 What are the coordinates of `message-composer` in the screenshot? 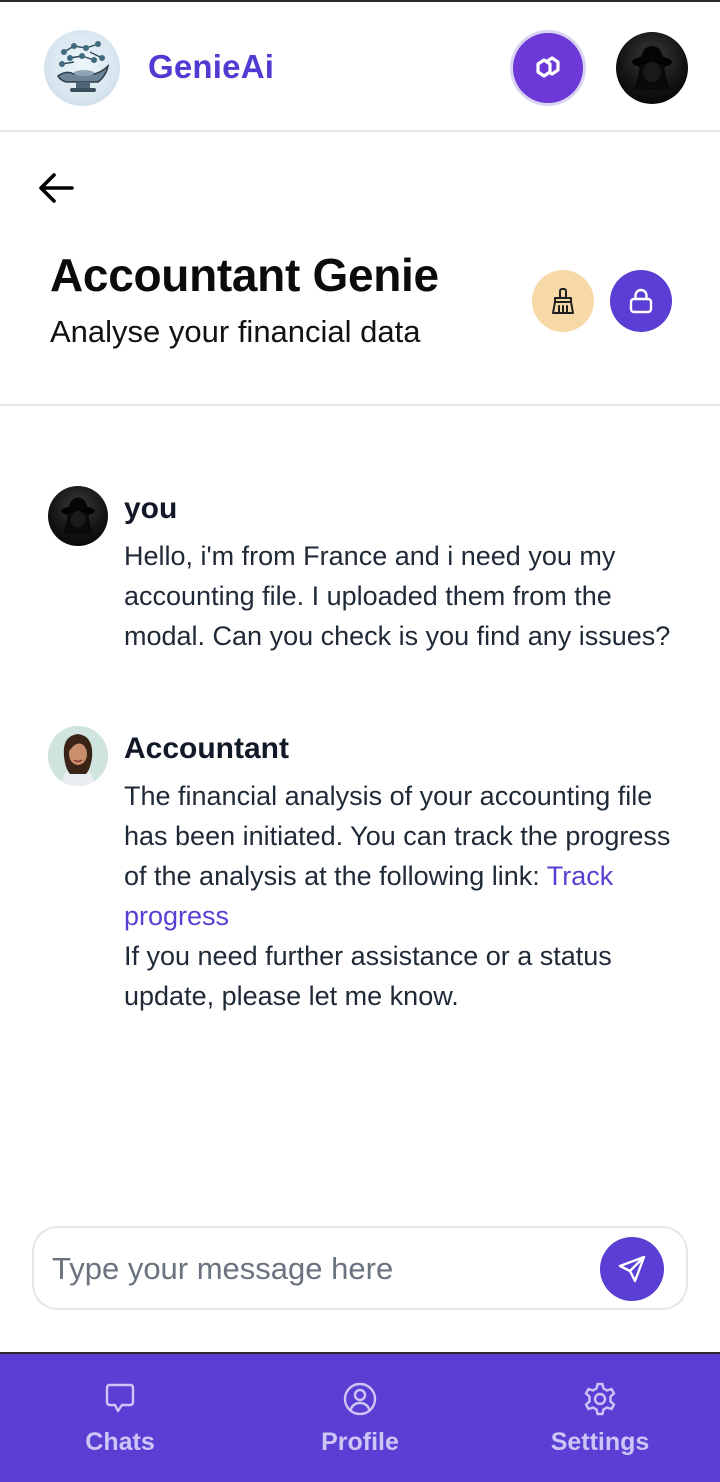 It's located at (360, 1268).